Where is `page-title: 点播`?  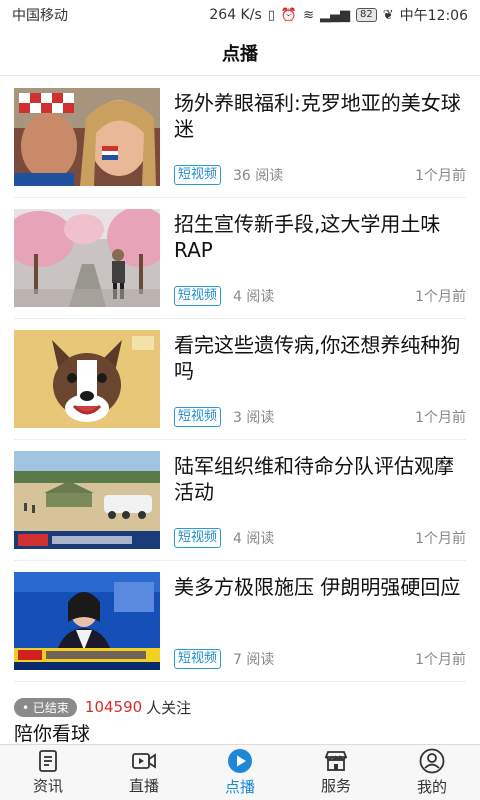
page-title: 点播 is located at coordinates (240, 54).